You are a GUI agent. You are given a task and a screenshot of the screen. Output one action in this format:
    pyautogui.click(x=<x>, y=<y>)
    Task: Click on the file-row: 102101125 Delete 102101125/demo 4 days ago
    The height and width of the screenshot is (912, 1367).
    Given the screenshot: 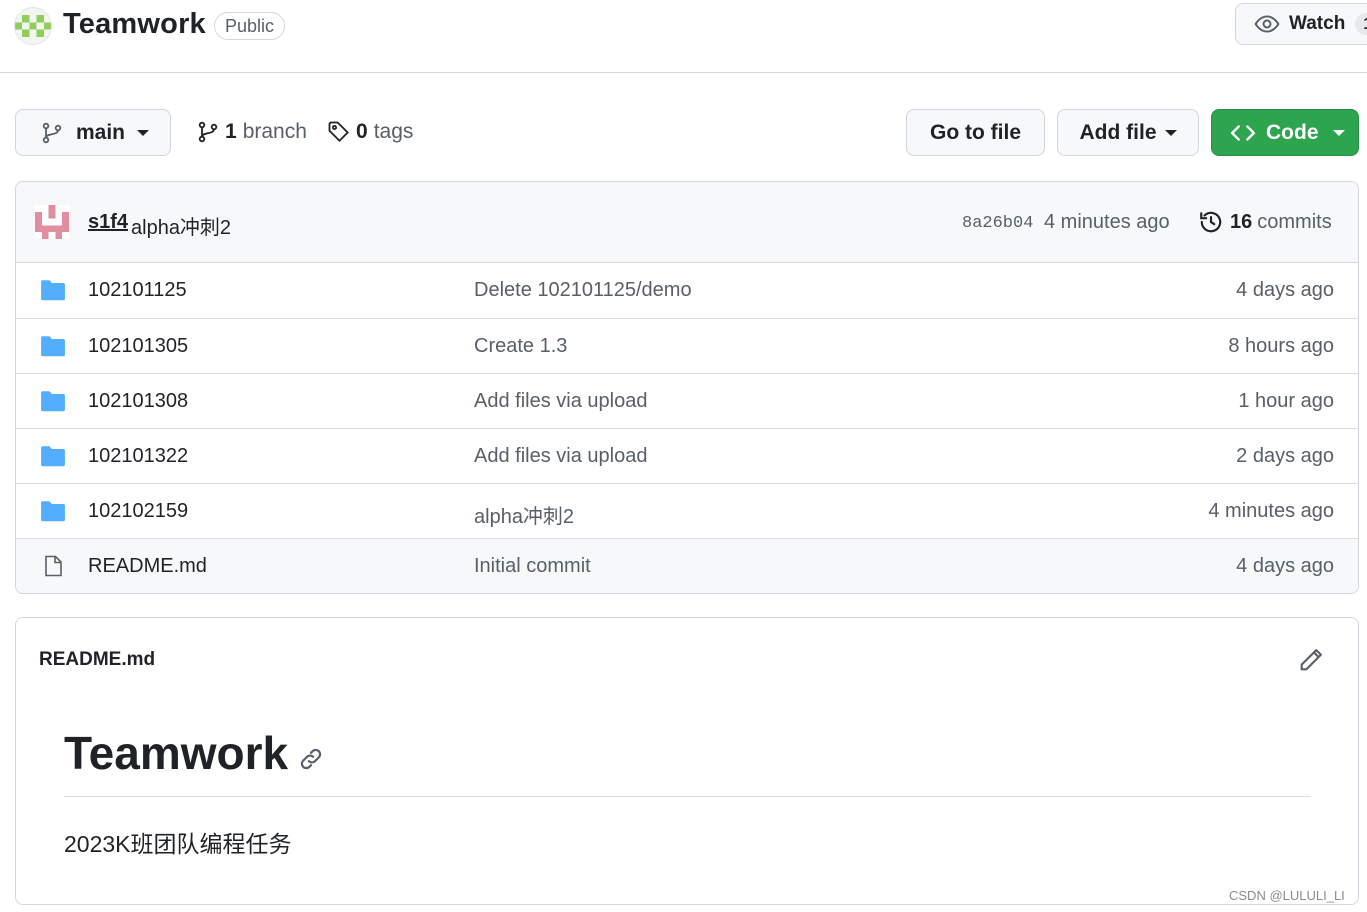 What is the action you would take?
    pyautogui.click(x=687, y=290)
    